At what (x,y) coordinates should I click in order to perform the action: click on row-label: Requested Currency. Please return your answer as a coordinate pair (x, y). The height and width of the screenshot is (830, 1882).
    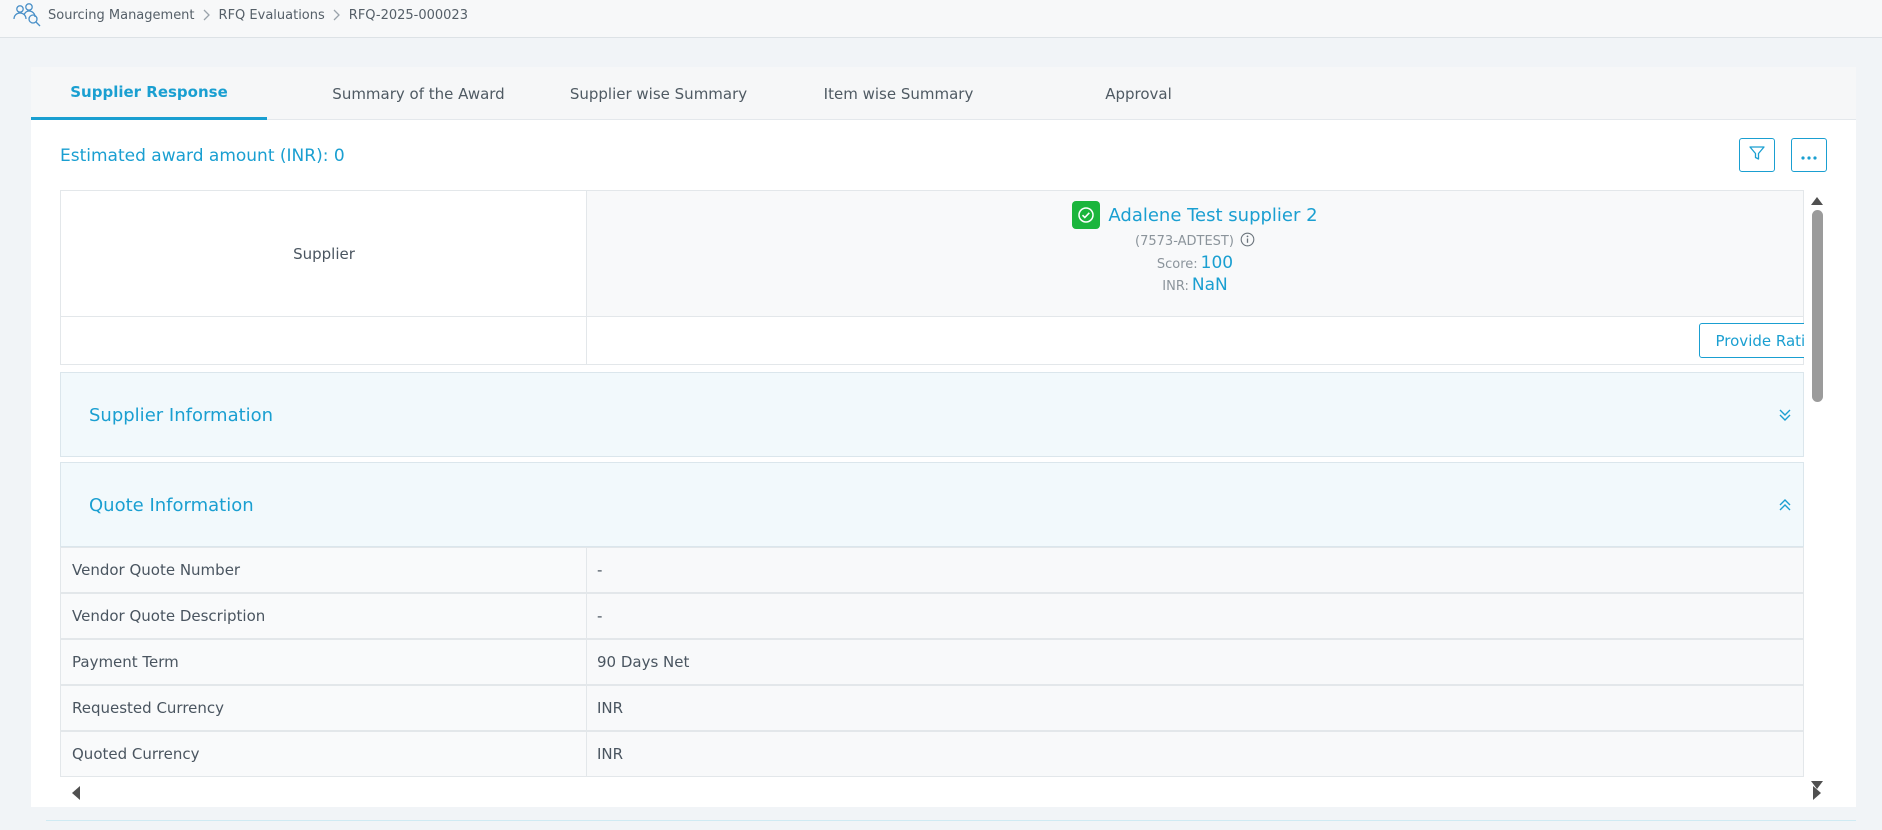
    Looking at the image, I should click on (324, 708).